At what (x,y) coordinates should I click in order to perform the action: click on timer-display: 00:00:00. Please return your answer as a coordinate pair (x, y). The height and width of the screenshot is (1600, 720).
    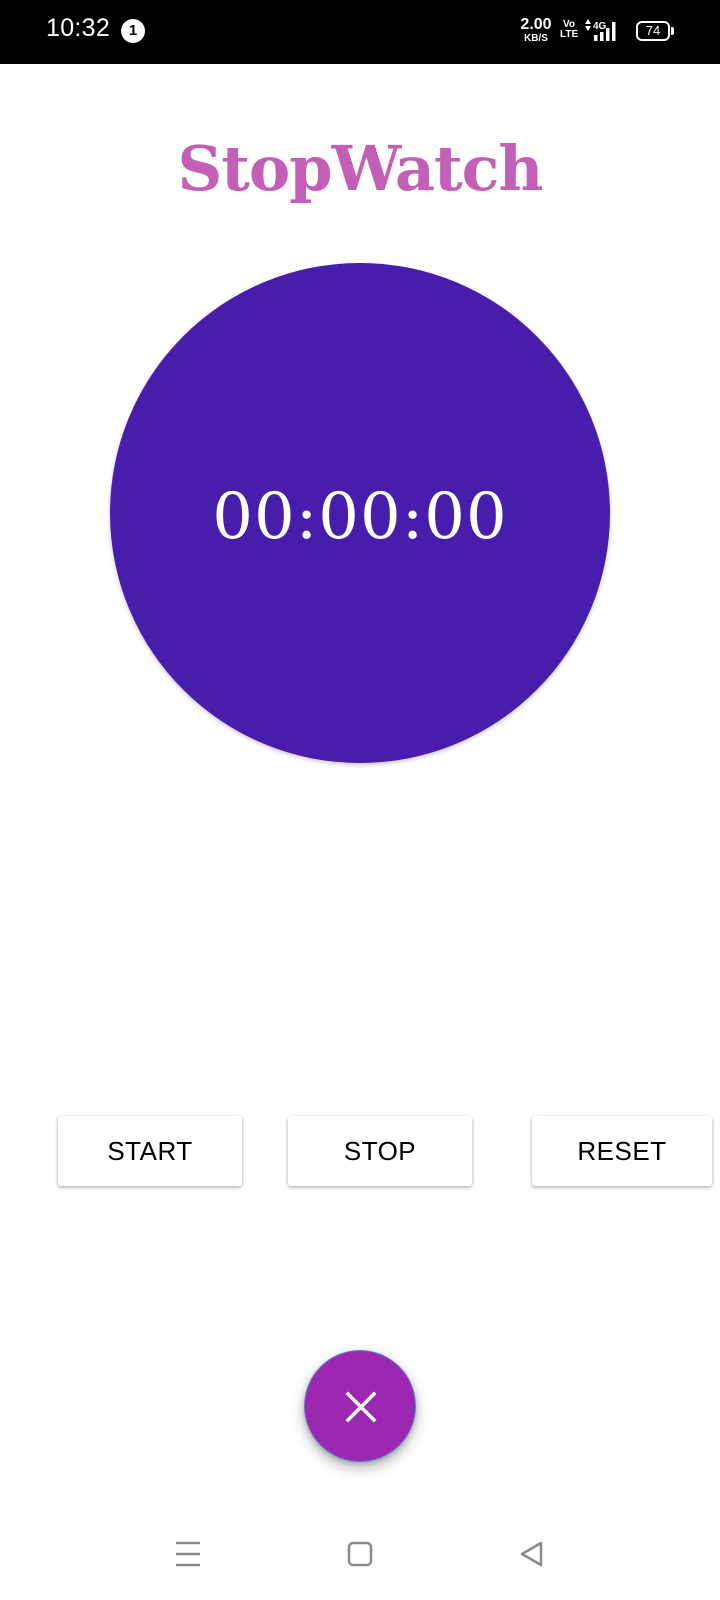
    Looking at the image, I should click on (360, 517).